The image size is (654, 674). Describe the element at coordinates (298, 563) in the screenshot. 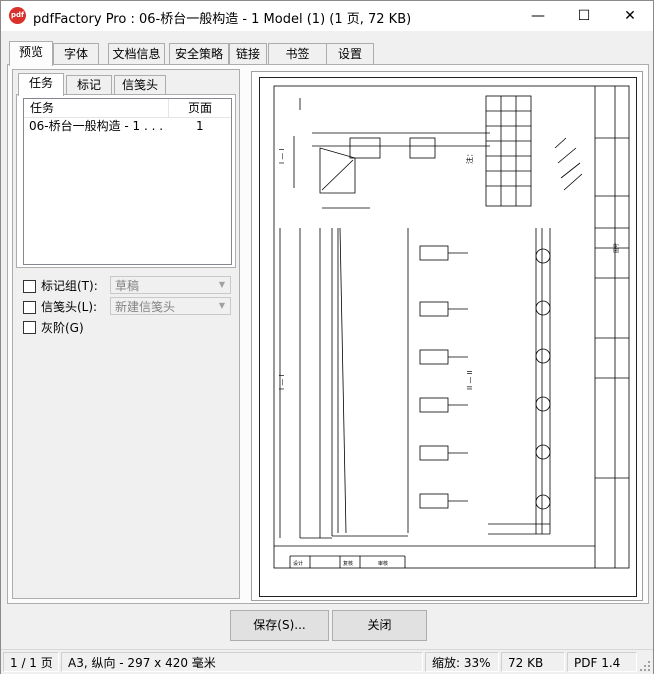

I see `stamp-1: 设计` at that location.